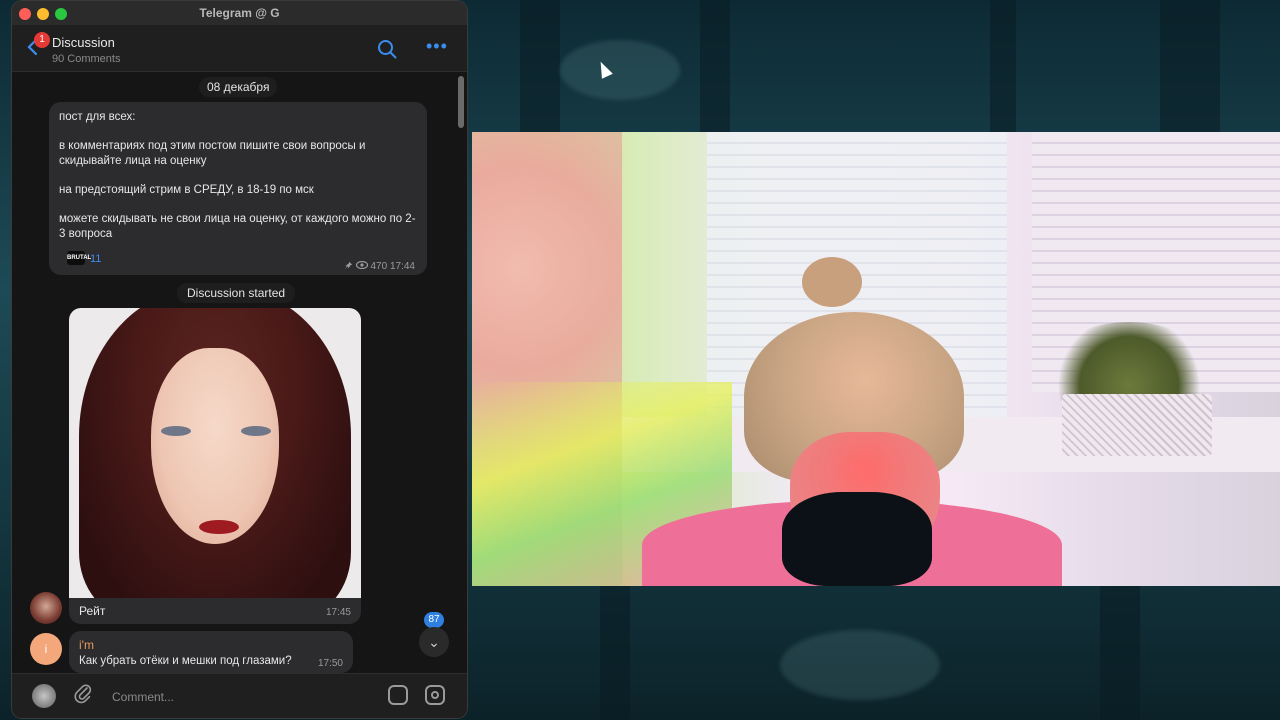 The width and height of the screenshot is (1280, 720). I want to click on message-time: 17:45, so click(338, 612).